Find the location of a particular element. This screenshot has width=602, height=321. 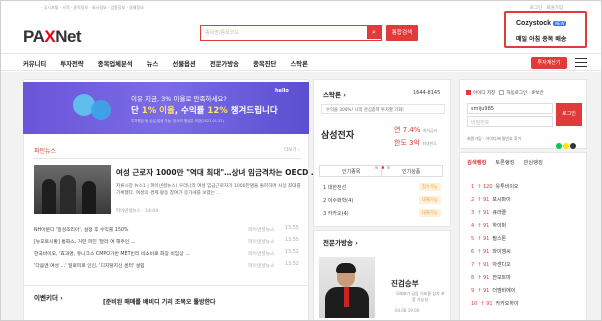

save-id-checkbox is located at coordinates (468, 92).